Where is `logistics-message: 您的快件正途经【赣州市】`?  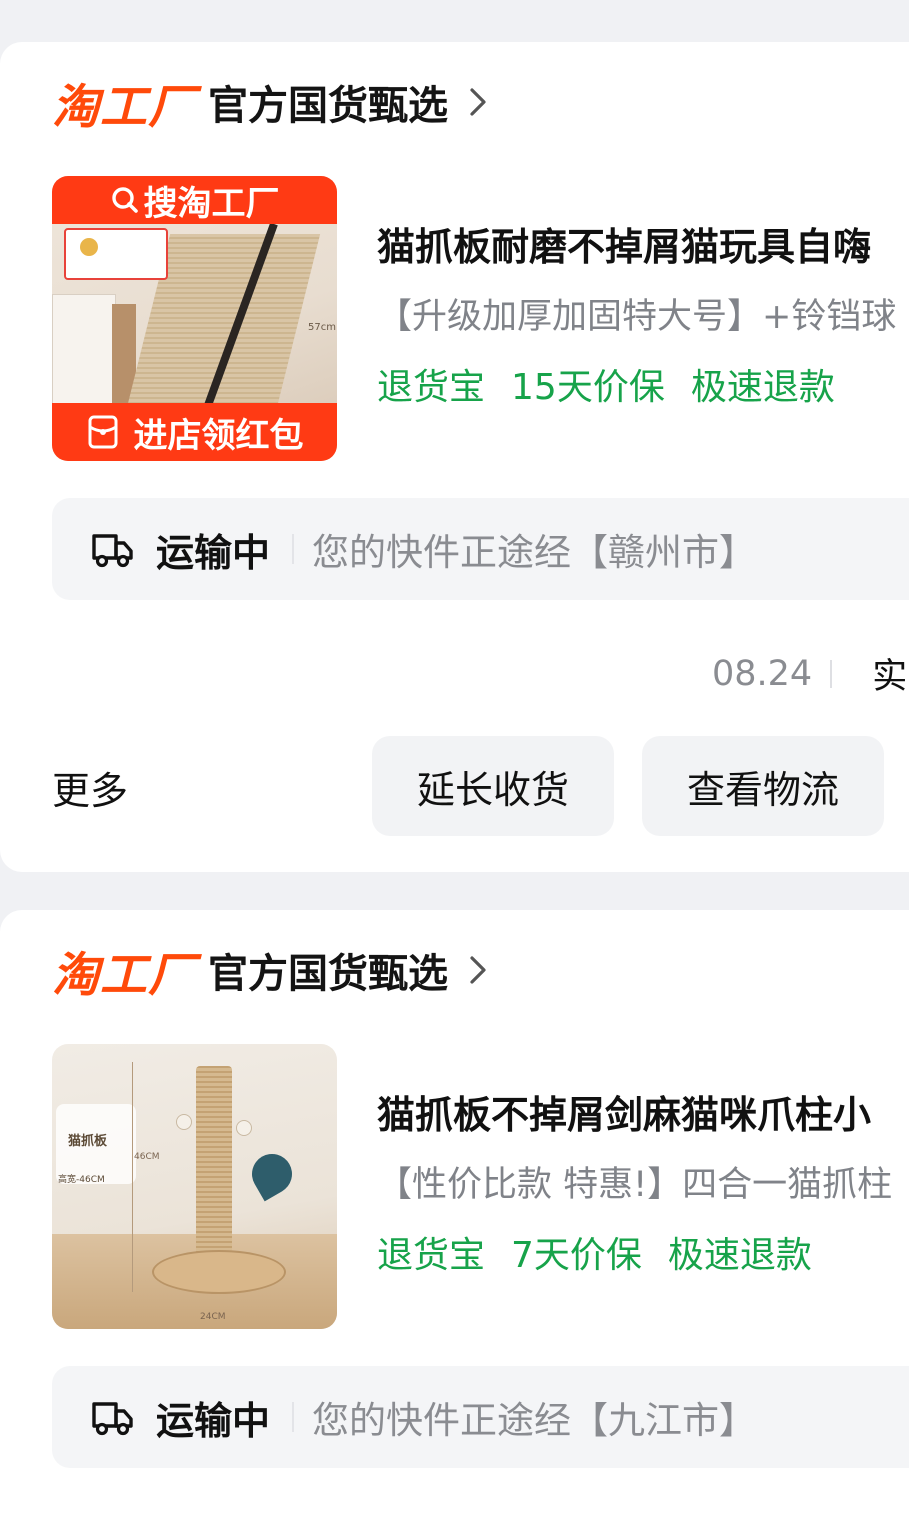 logistics-message: 您的快件正途经【赣州市】 is located at coordinates (534, 552).